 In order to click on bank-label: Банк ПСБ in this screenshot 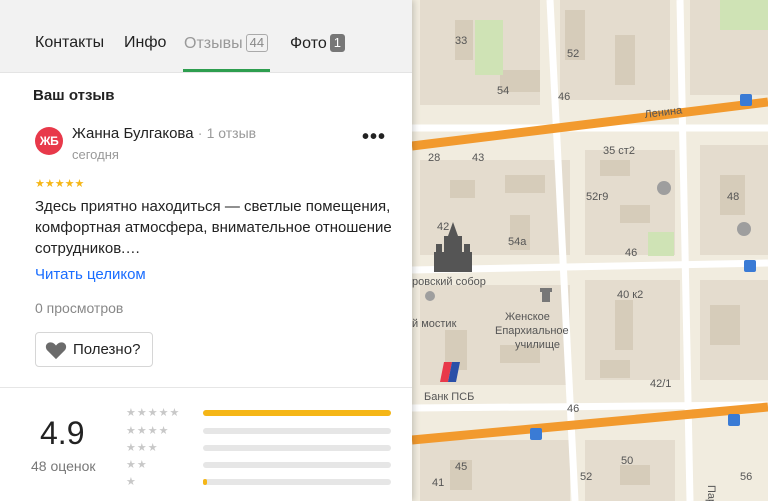, I will do `click(449, 397)`.